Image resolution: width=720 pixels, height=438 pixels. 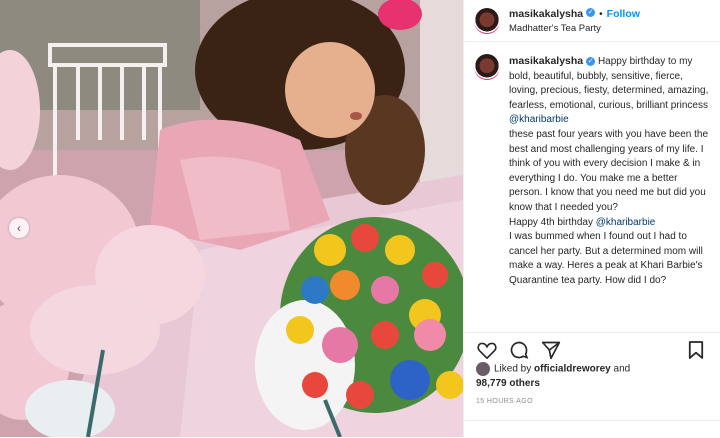 I want to click on post-location: Madhatter's Tea Party, so click(x=574, y=29).